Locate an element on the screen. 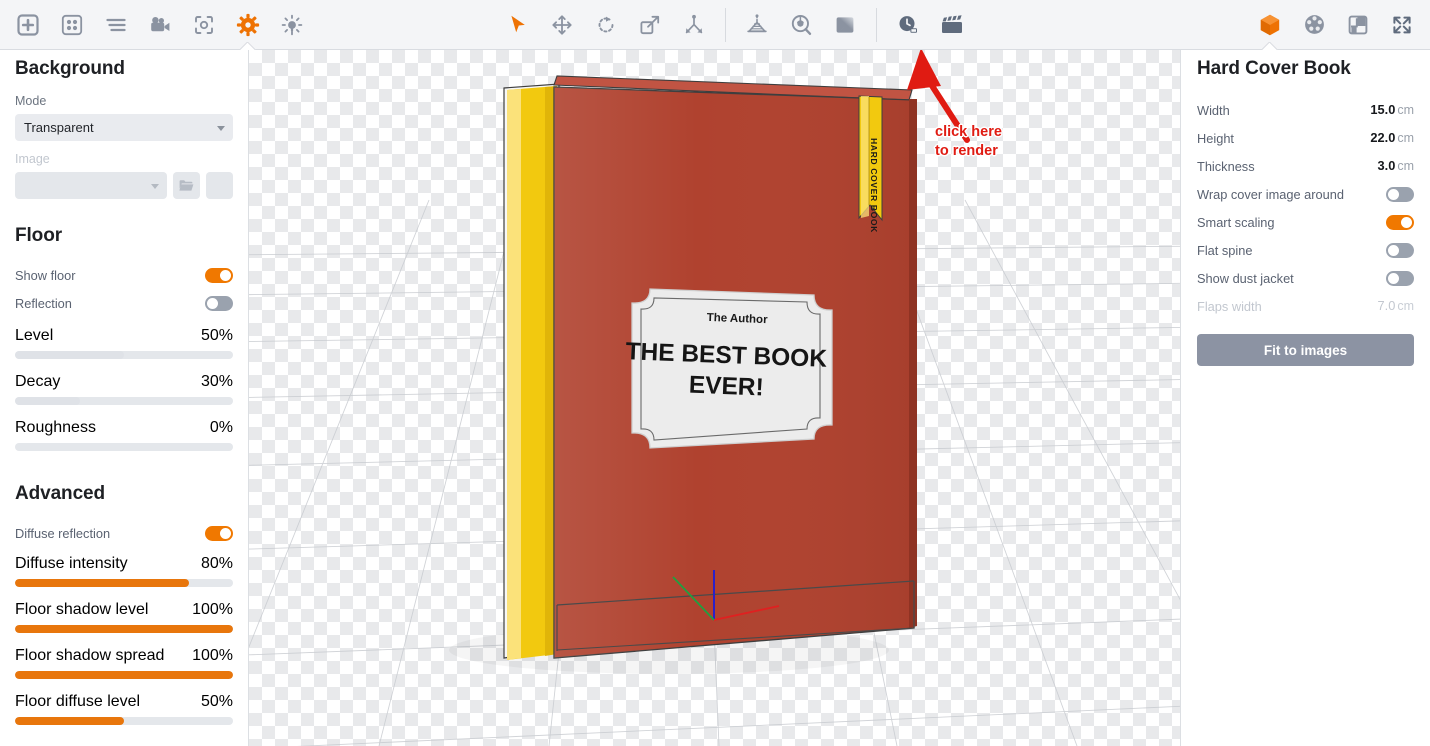  smart-scaling-row: Smart scaling is located at coordinates (1305, 222).